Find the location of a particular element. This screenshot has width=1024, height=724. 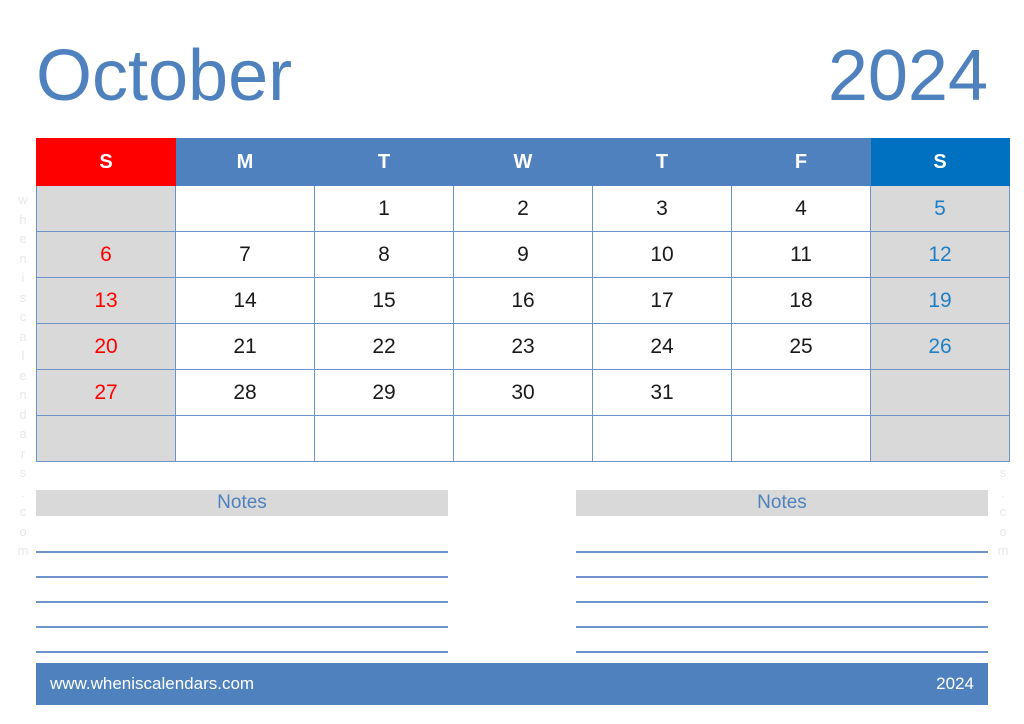

day-cell: 25 is located at coordinates (801, 346).